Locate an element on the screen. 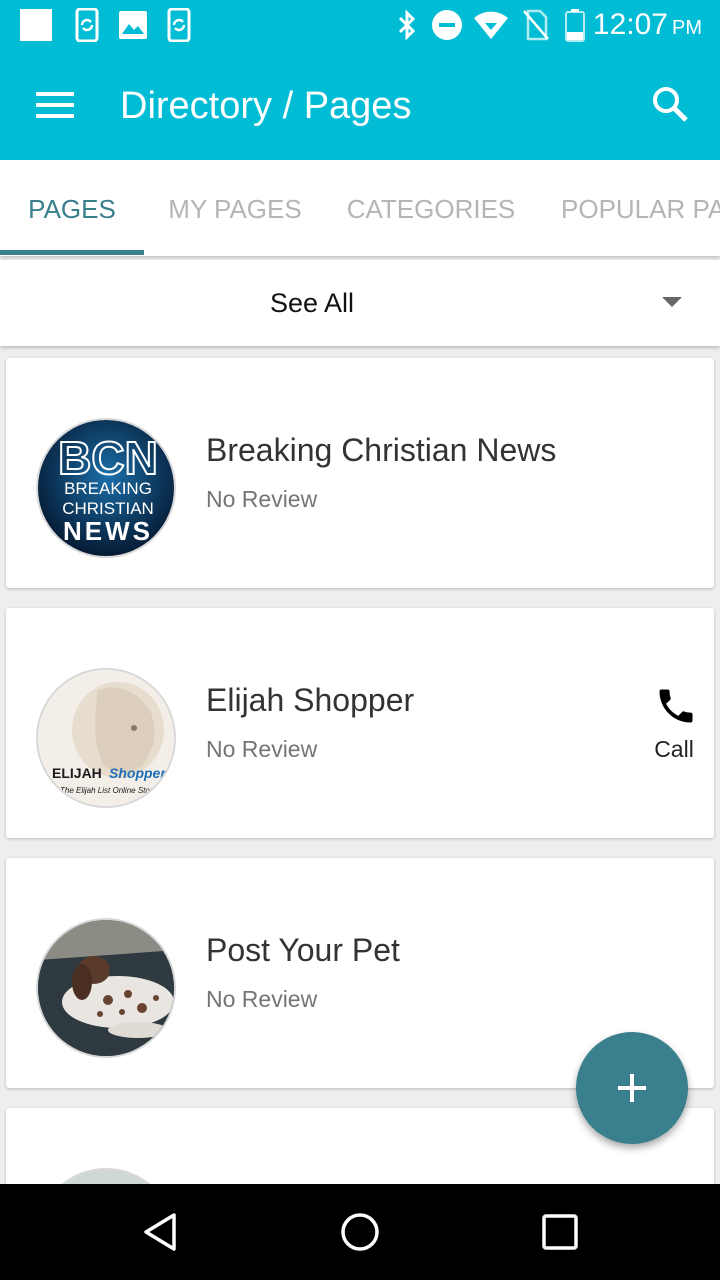  page-title-text: Breaking Christian News is located at coordinates (381, 450).